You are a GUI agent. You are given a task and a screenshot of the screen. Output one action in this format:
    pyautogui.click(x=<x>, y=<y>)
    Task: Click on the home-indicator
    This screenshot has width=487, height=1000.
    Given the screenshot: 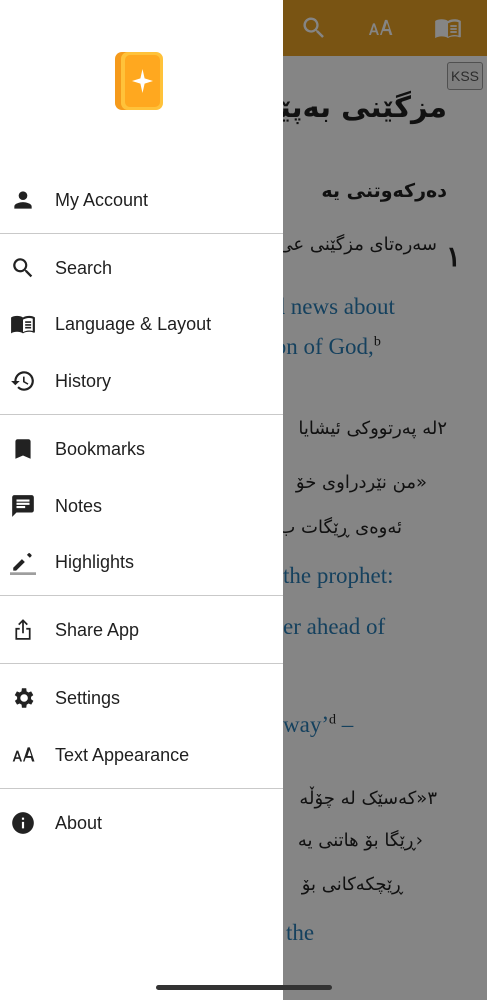 What is the action you would take?
    pyautogui.click(x=244, y=987)
    